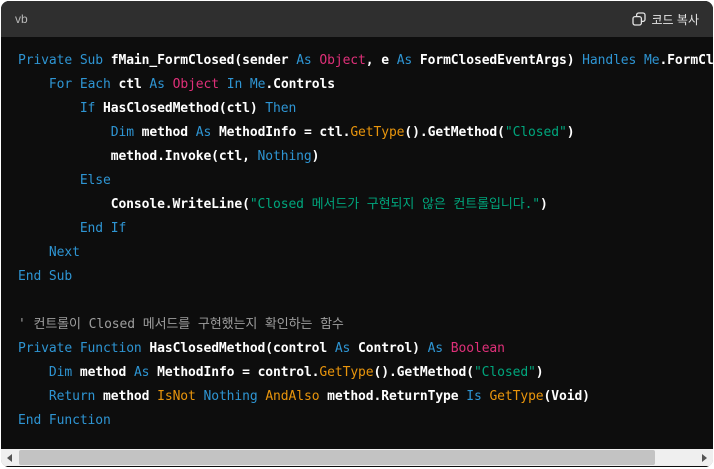  Describe the element at coordinates (181, 324) in the screenshot. I see `code-line: ' 컨트롤이 Closed 메서드를 구현했는지 확인하는 함수` at that location.